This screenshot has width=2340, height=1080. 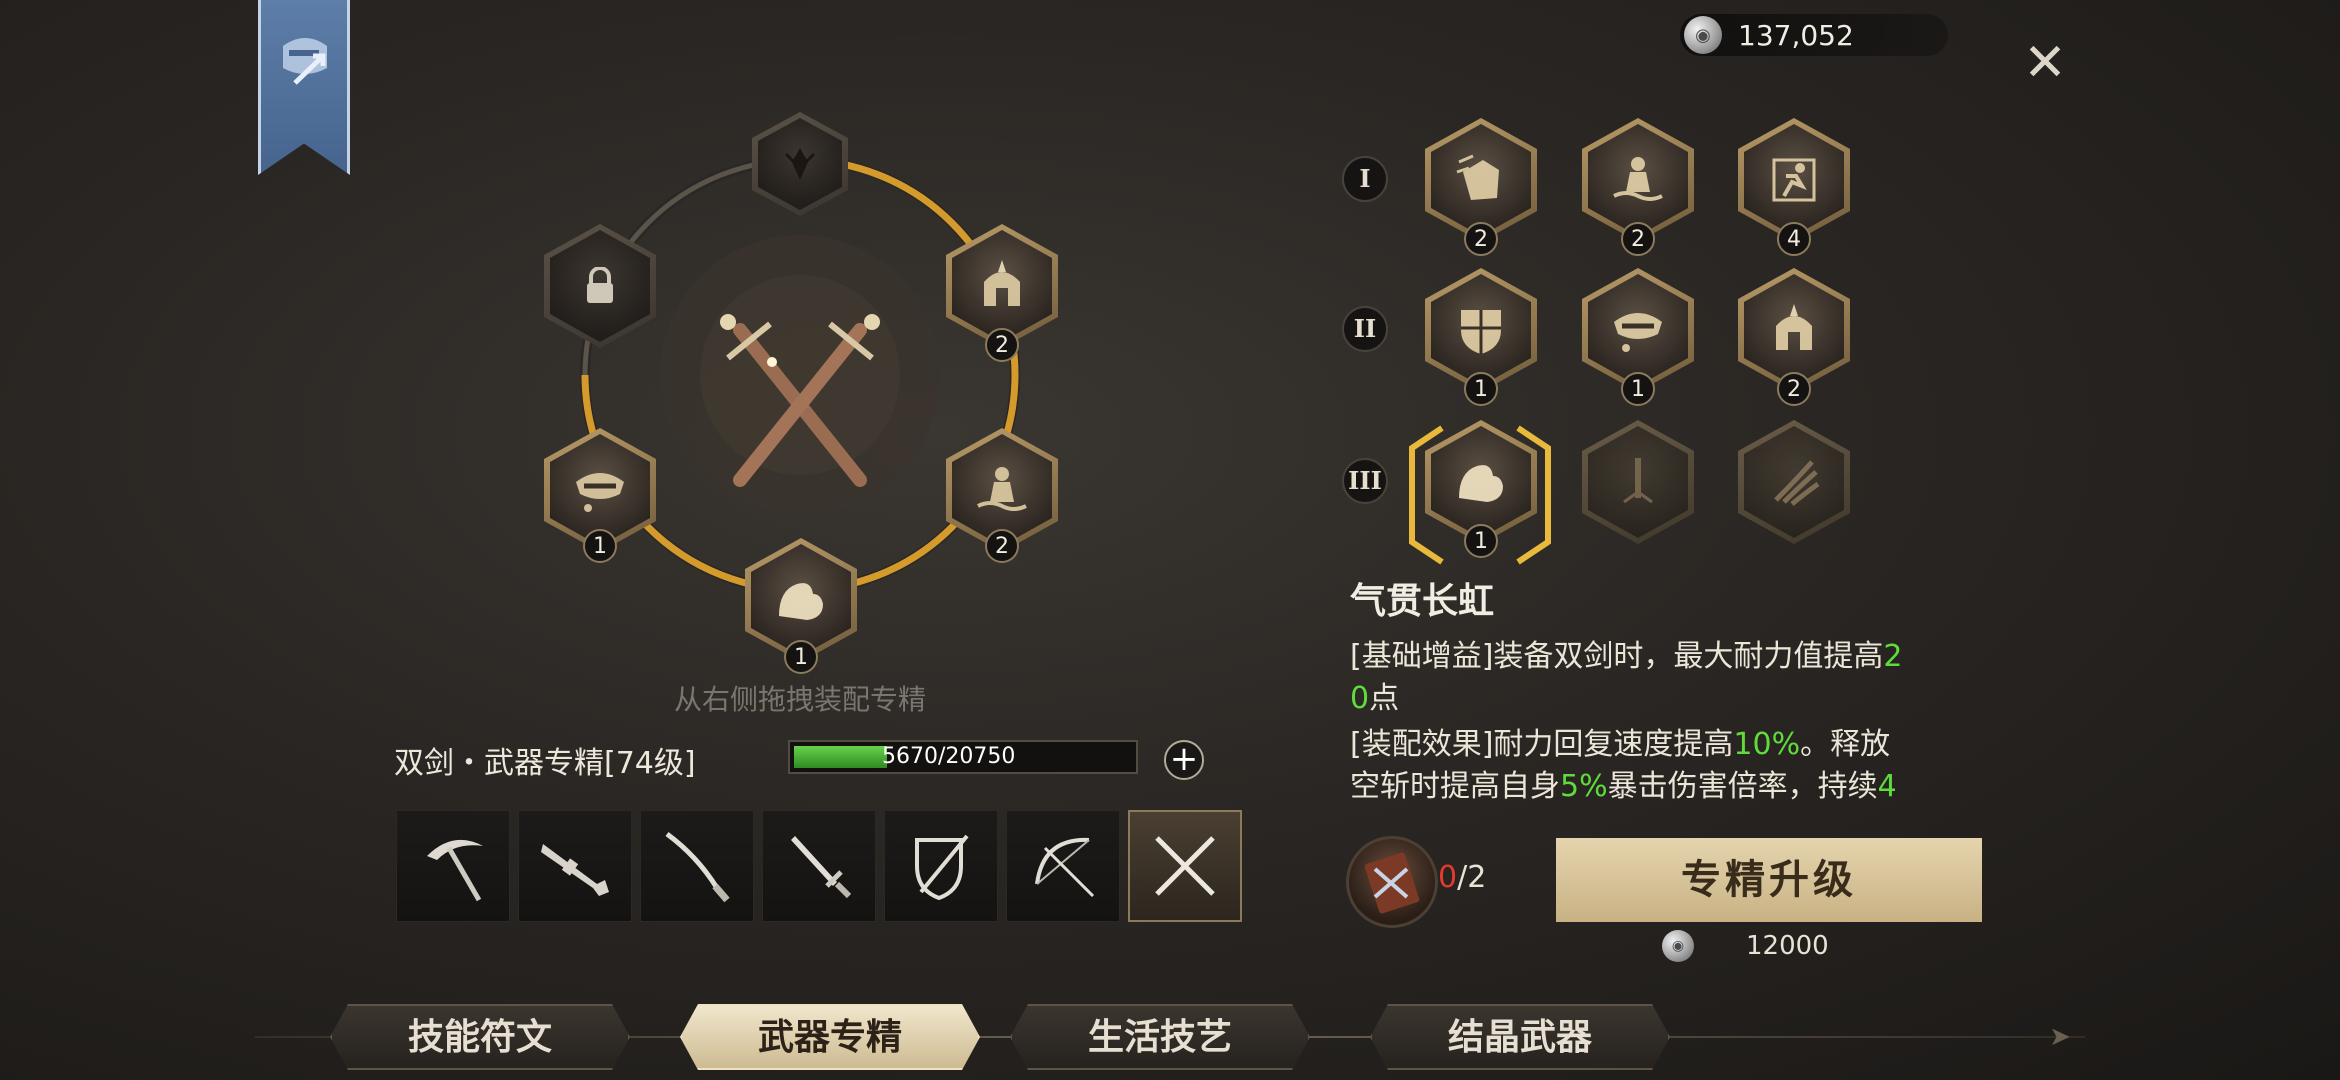 What do you see at coordinates (799, 699) in the screenshot?
I see `drag-hint-text: 从右侧拖拽装配专精` at bounding box center [799, 699].